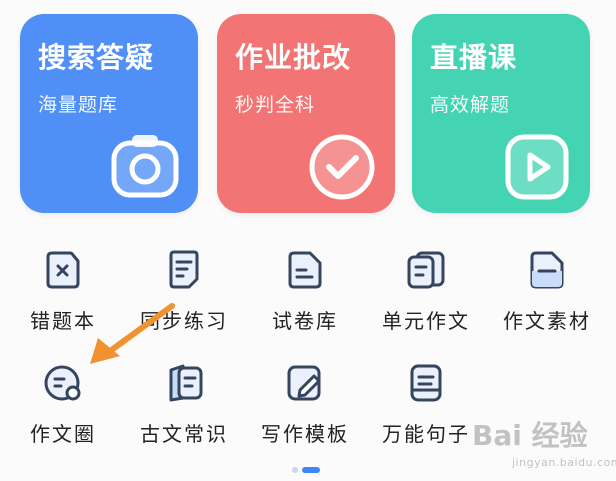 This screenshot has height=481, width=616. Describe the element at coordinates (304, 383) in the screenshot. I see `writing-template-icon` at that location.